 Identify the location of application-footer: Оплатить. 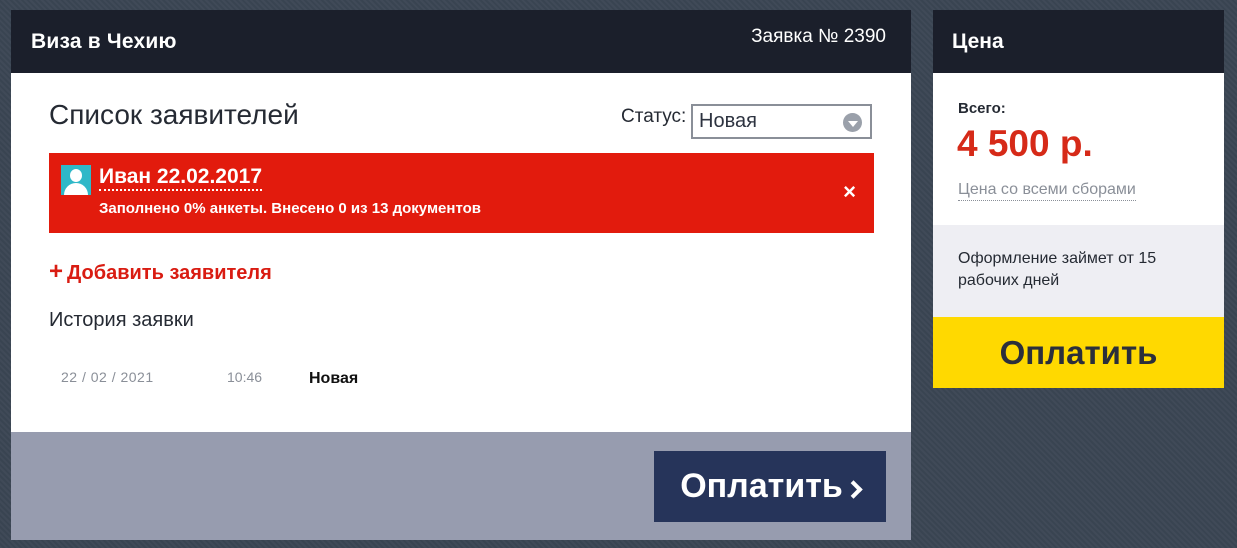
(461, 486).